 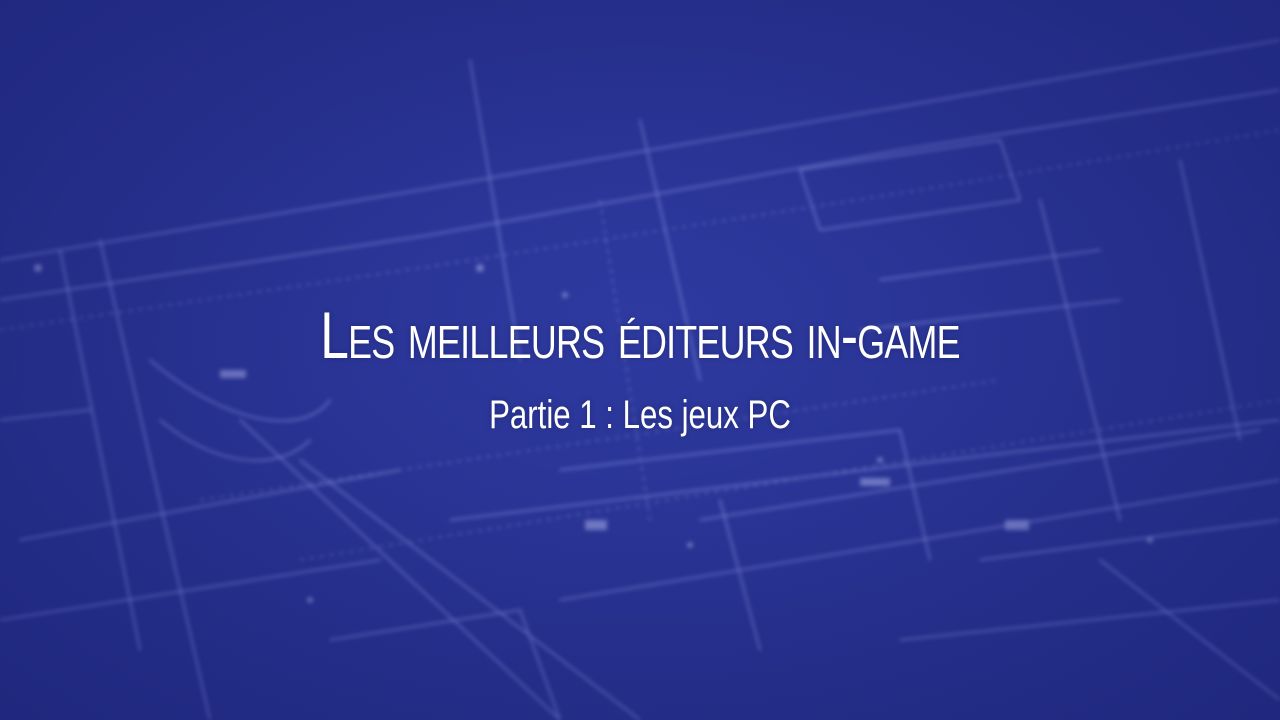 I want to click on slide-subtitle: Partie 1 : Les jeux PC, so click(x=640, y=415).